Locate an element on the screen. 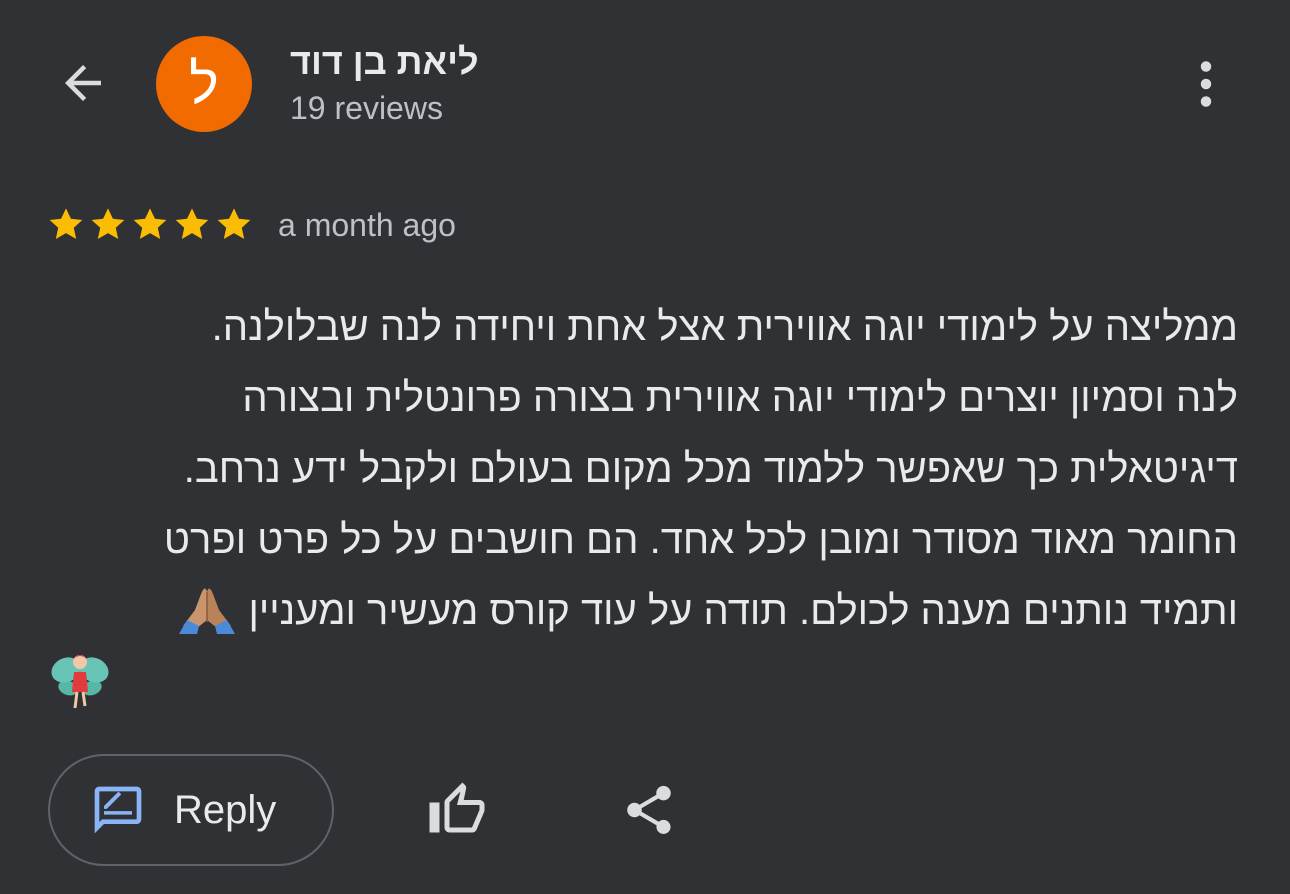 The image size is (1290, 894). more-vert-icon is located at coordinates (1206, 84).